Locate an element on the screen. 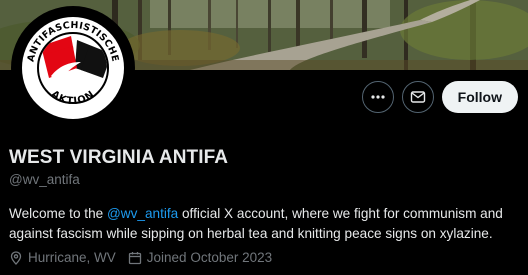  envelope-icon is located at coordinates (417, 97).